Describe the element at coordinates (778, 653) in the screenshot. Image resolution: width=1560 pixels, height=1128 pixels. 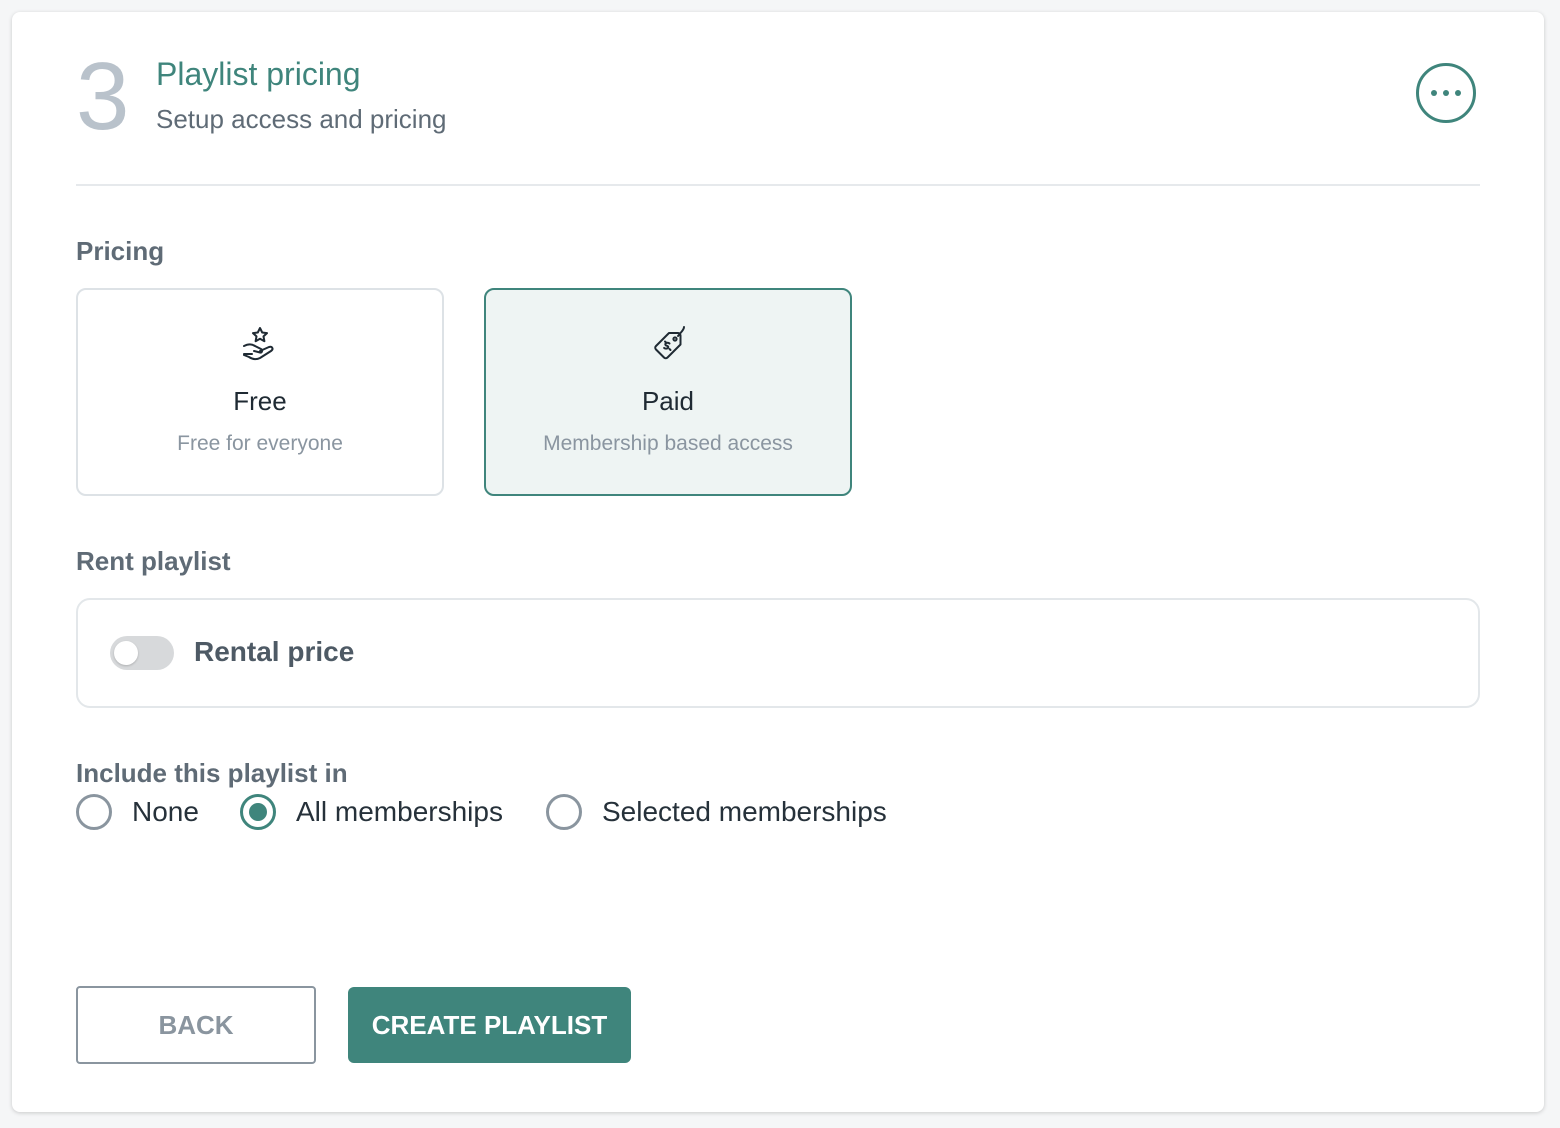
I see `rent-playlist-box: Rental price` at that location.